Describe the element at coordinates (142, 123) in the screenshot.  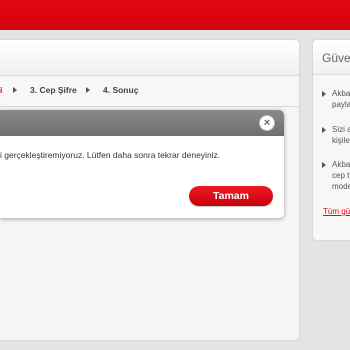
I see `dialog-header: ×` at that location.